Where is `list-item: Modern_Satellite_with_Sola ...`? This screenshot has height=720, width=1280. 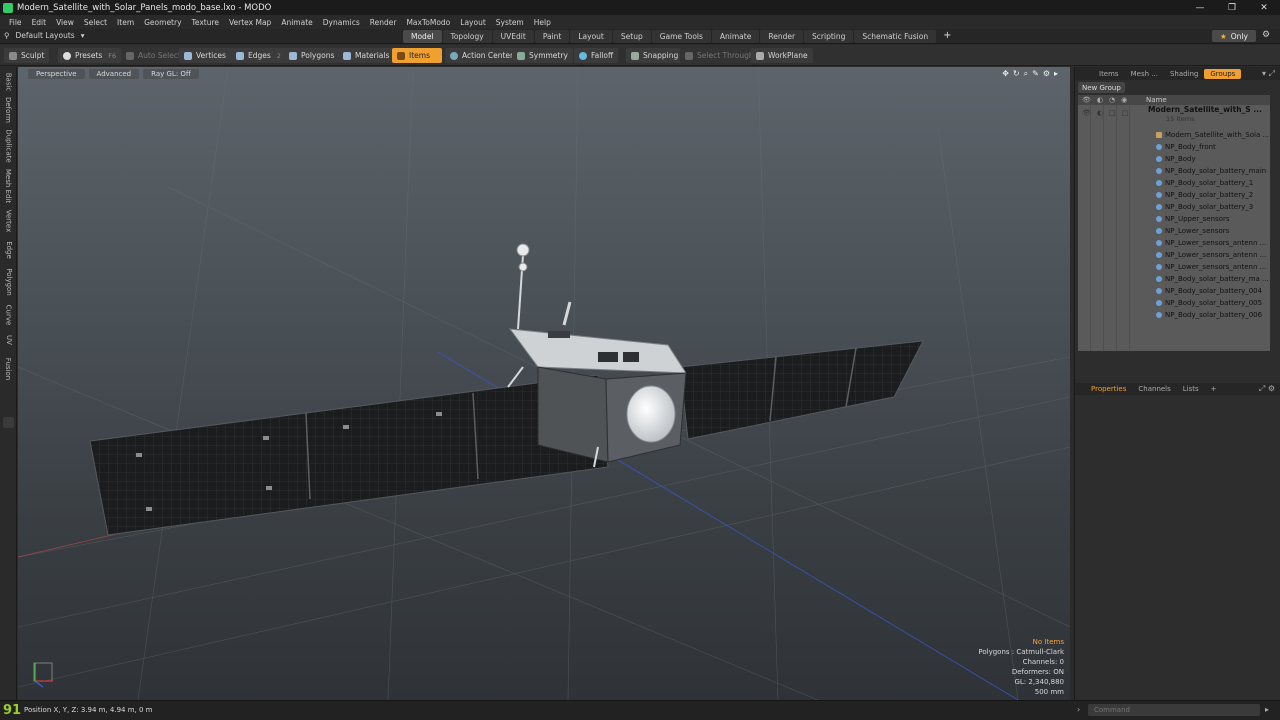 list-item: Modern_Satellite_with_Sola ... is located at coordinates (1212, 135).